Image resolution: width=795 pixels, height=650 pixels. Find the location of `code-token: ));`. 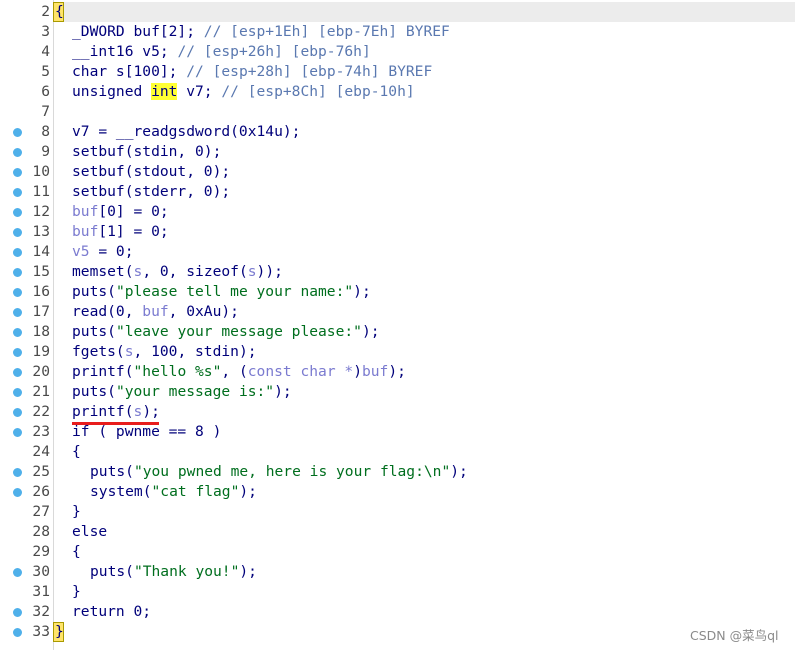

code-token: )); is located at coordinates (269, 271).